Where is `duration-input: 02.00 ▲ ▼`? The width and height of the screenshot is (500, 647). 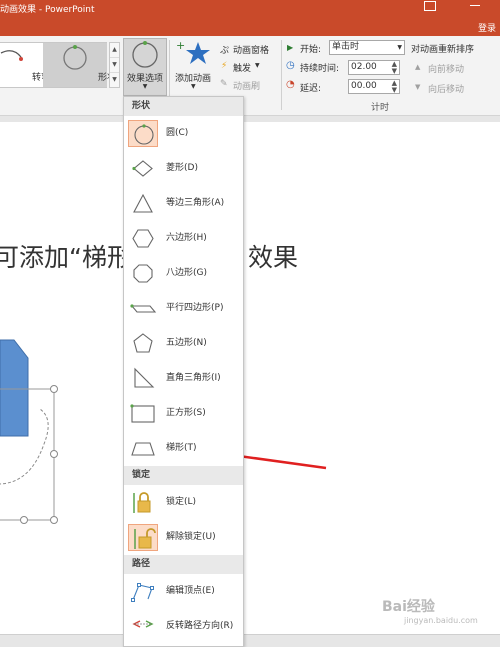 duration-input: 02.00 ▲ ▼ is located at coordinates (374, 67).